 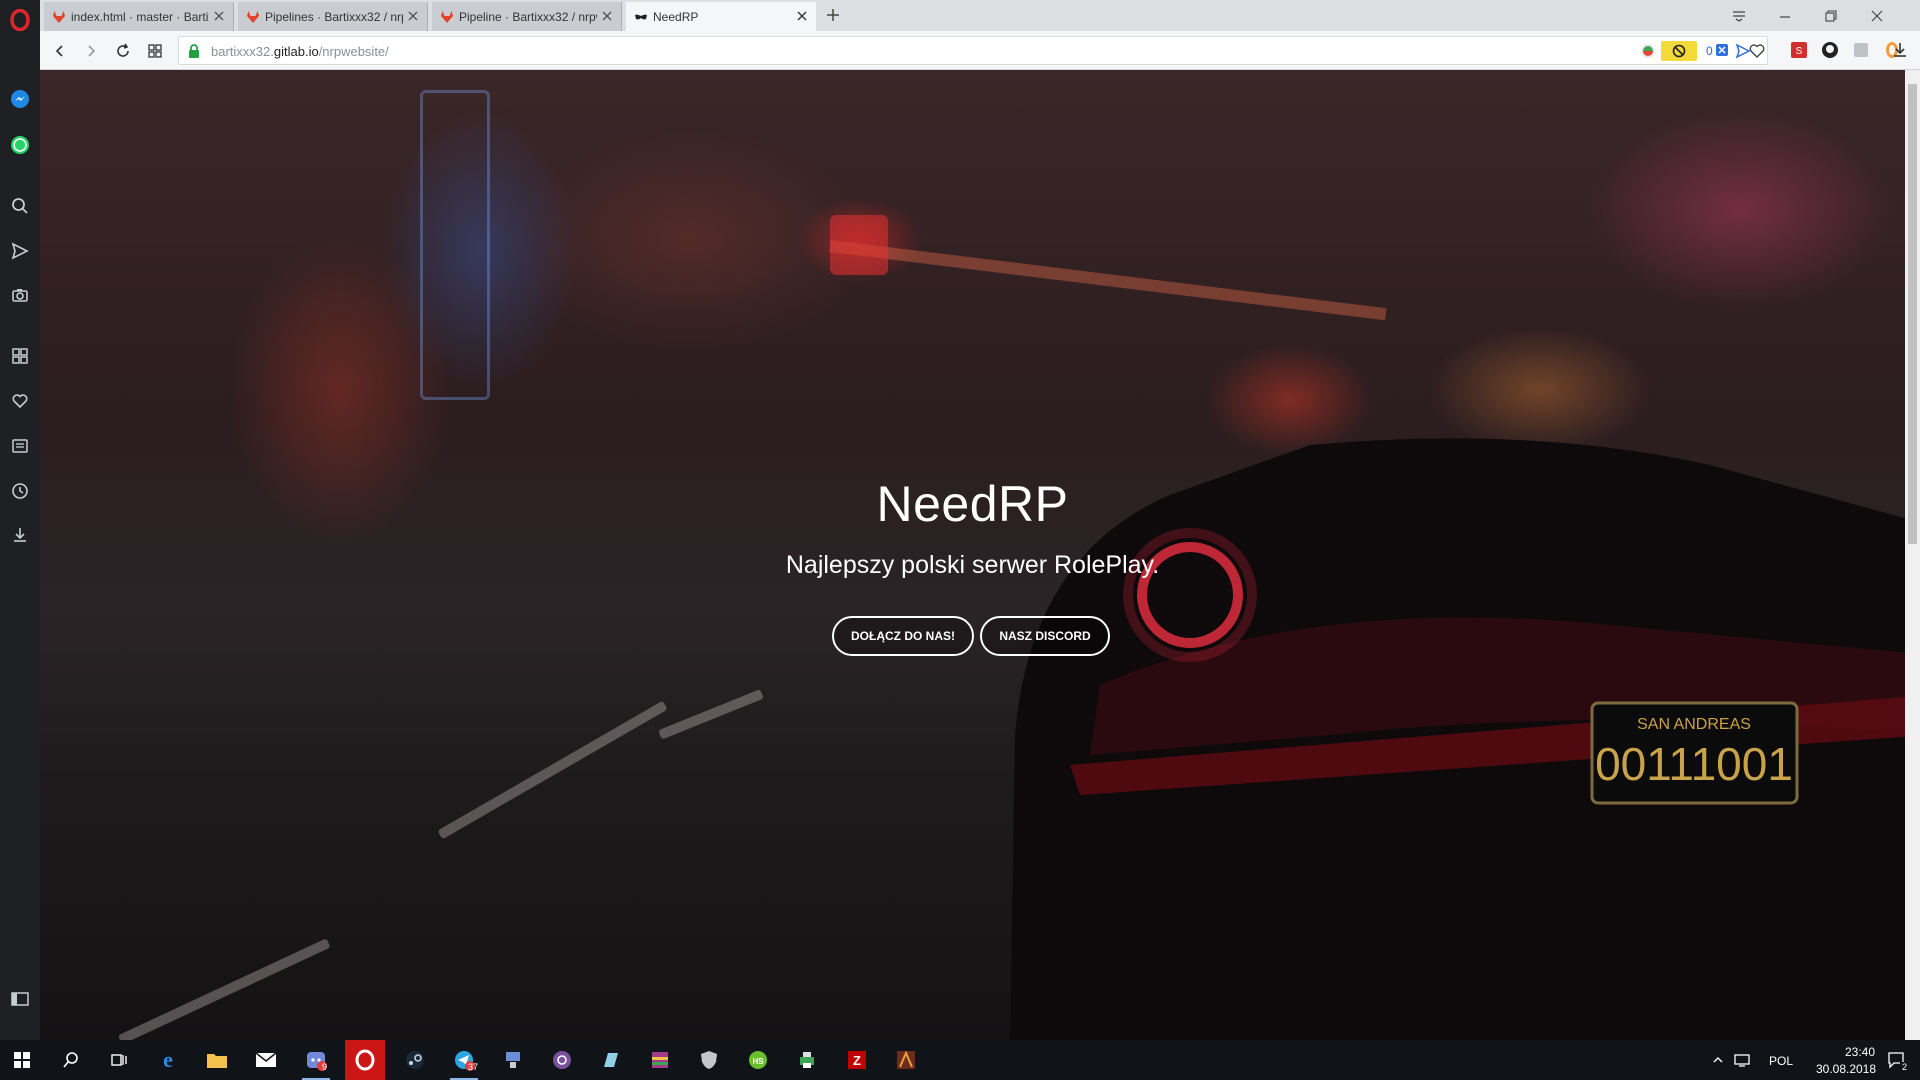 I want to click on adblock-icon, so click(x=1679, y=51).